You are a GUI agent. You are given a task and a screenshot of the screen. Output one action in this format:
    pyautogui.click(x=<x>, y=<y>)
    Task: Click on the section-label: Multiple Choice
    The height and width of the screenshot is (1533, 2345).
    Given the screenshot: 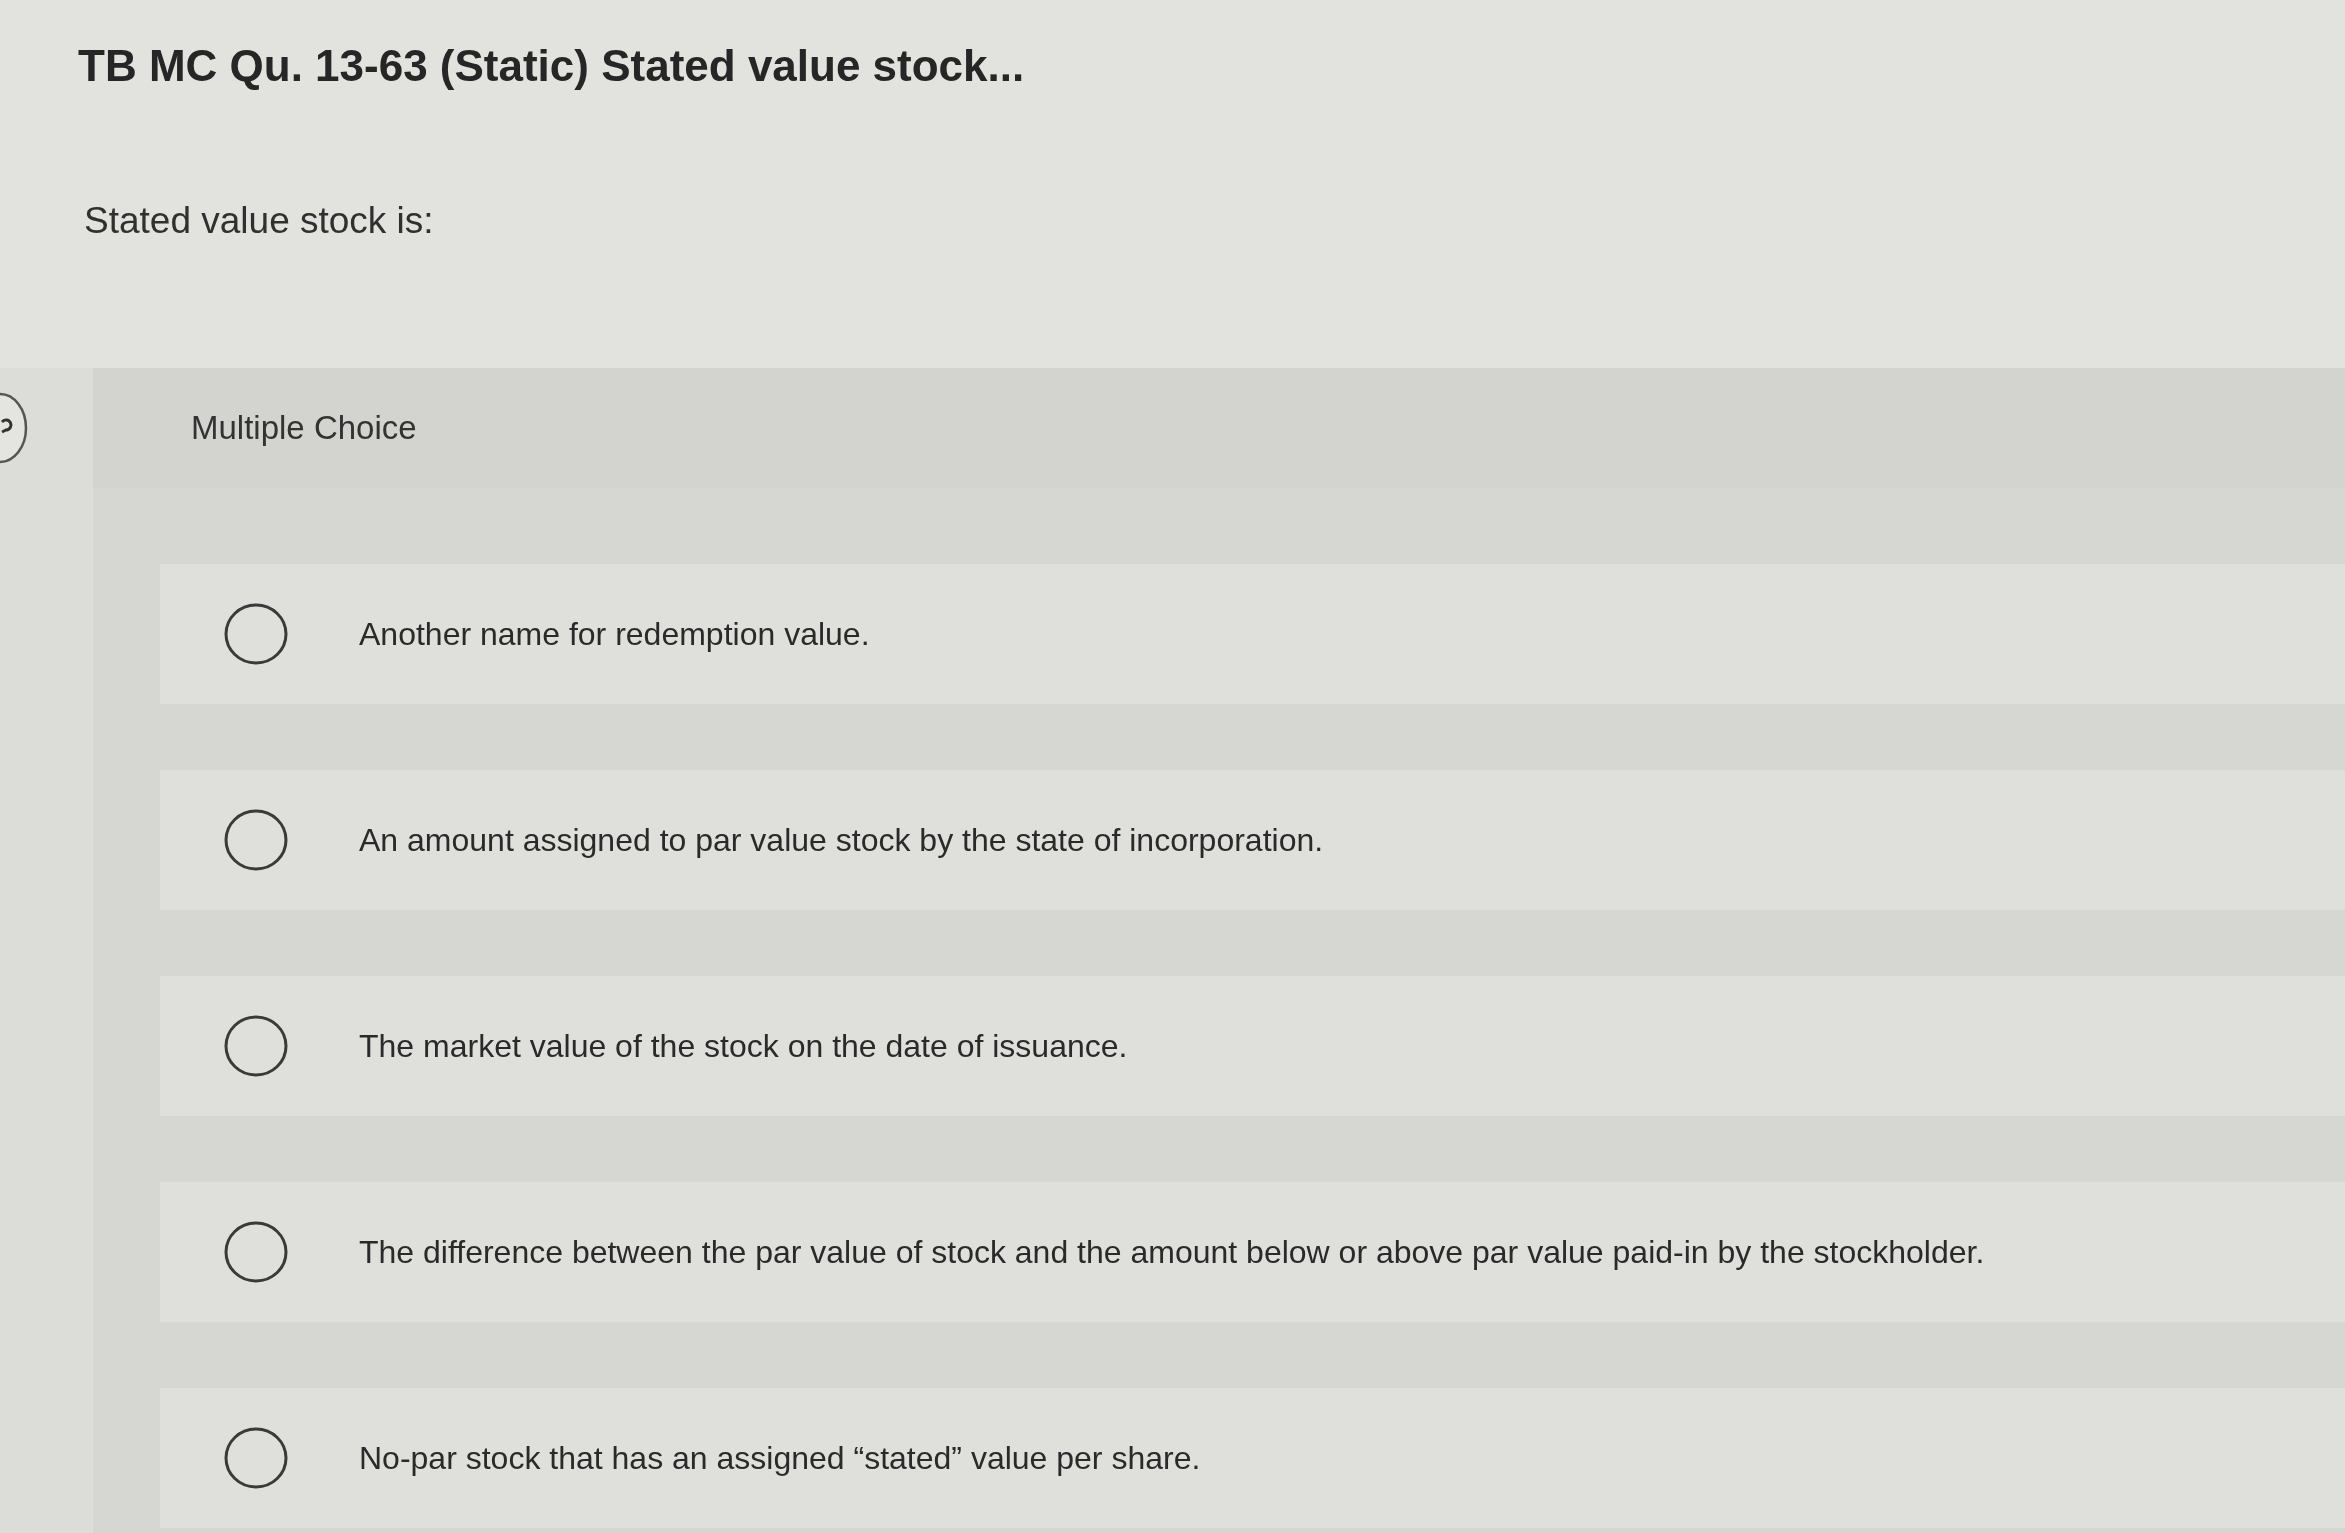 What is the action you would take?
    pyautogui.click(x=304, y=428)
    